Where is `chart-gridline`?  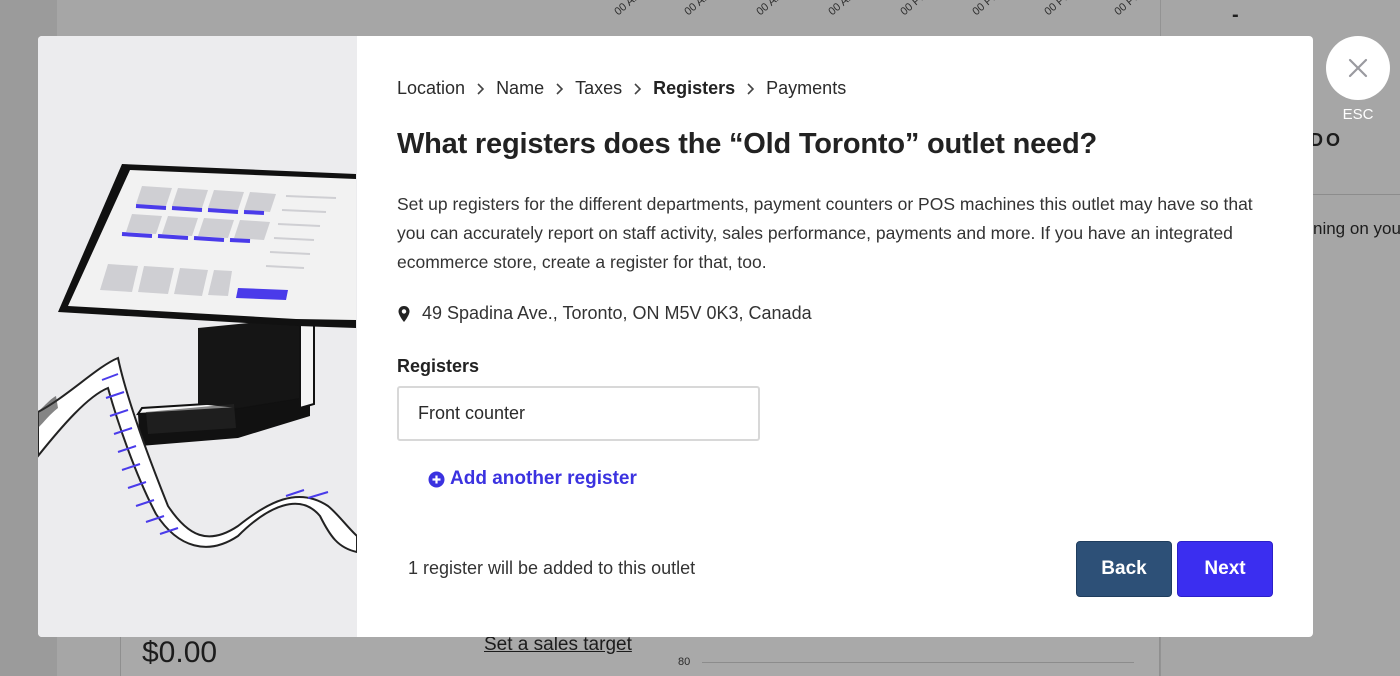 chart-gridline is located at coordinates (918, 662).